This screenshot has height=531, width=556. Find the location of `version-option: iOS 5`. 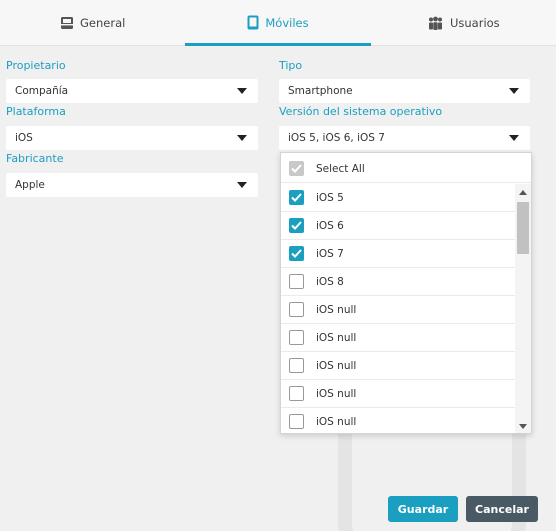

version-option: iOS 5 is located at coordinates (398, 198).